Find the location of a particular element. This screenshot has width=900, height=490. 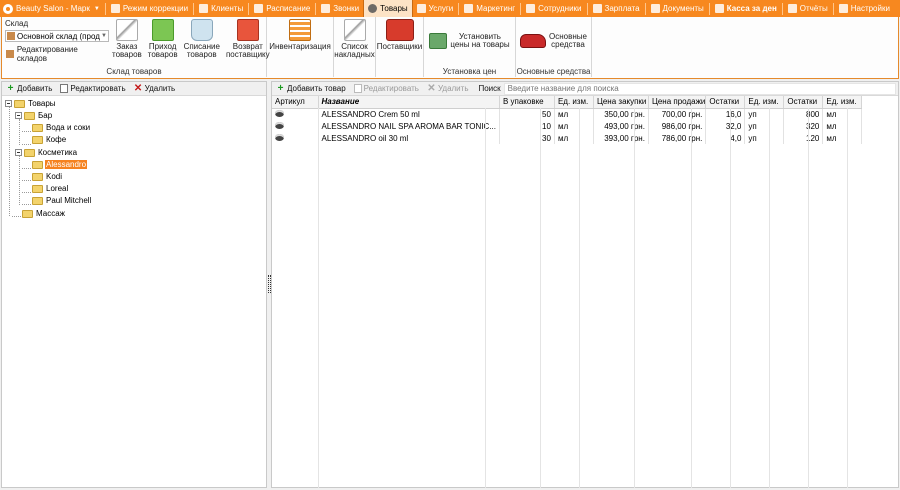

tree-node-massage: Массаж is located at coordinates (44, 213).